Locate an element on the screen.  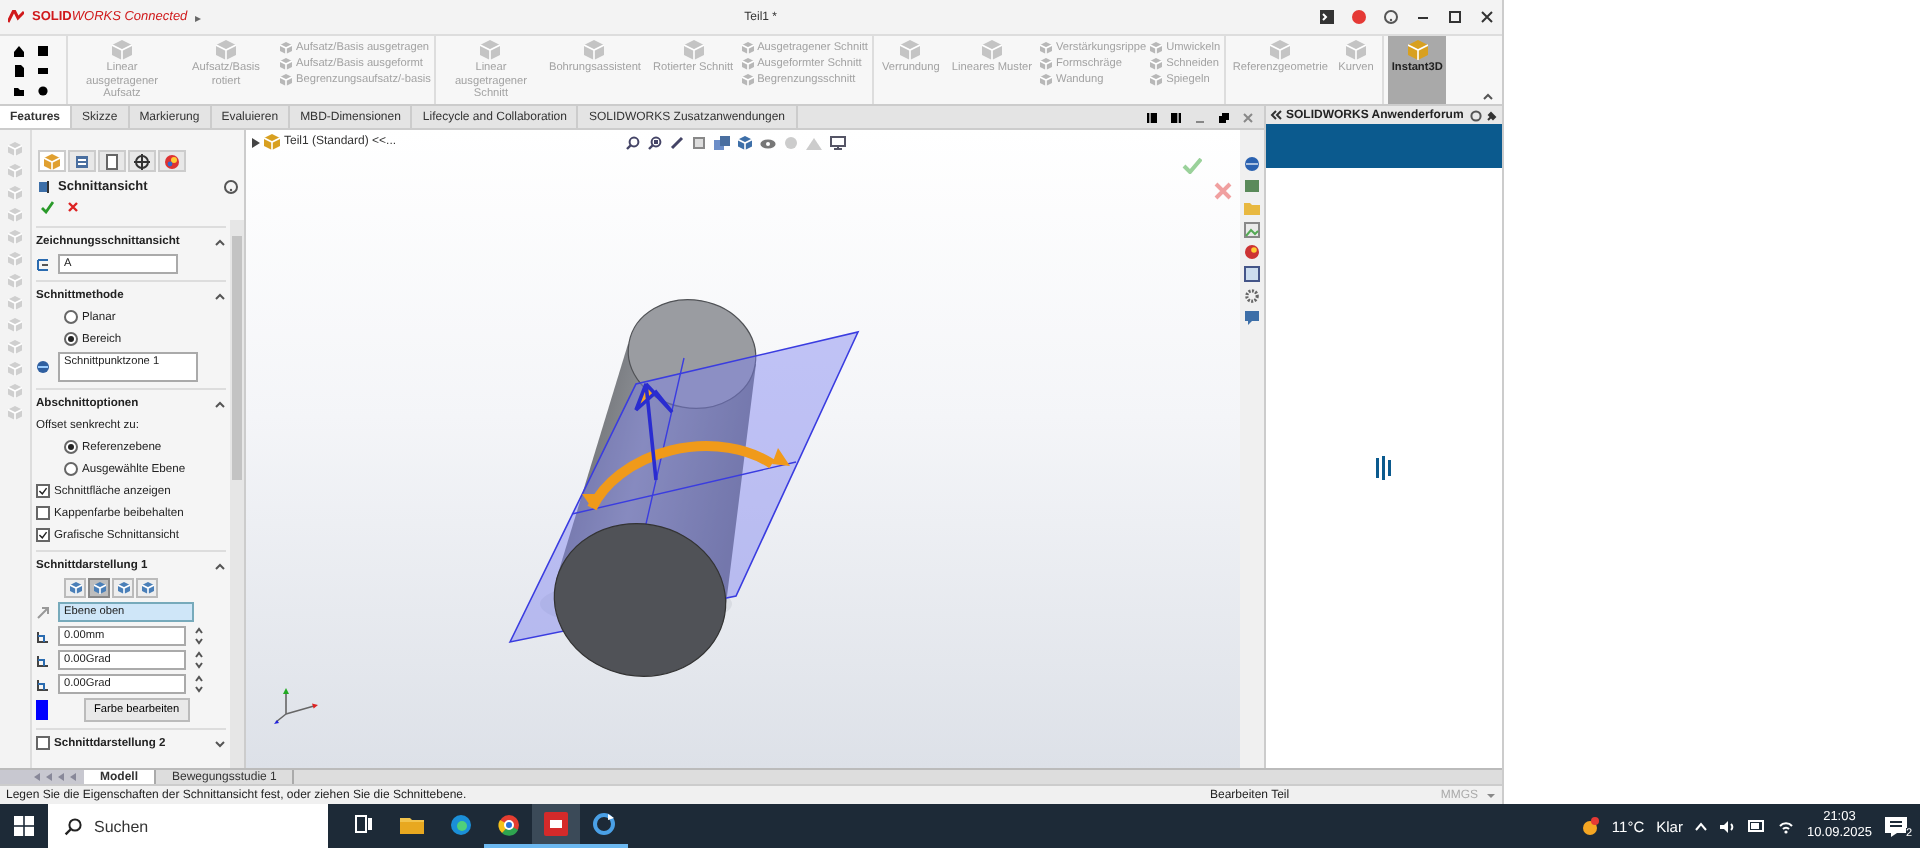
cylinder-section-drawing is located at coordinates (684, 488).